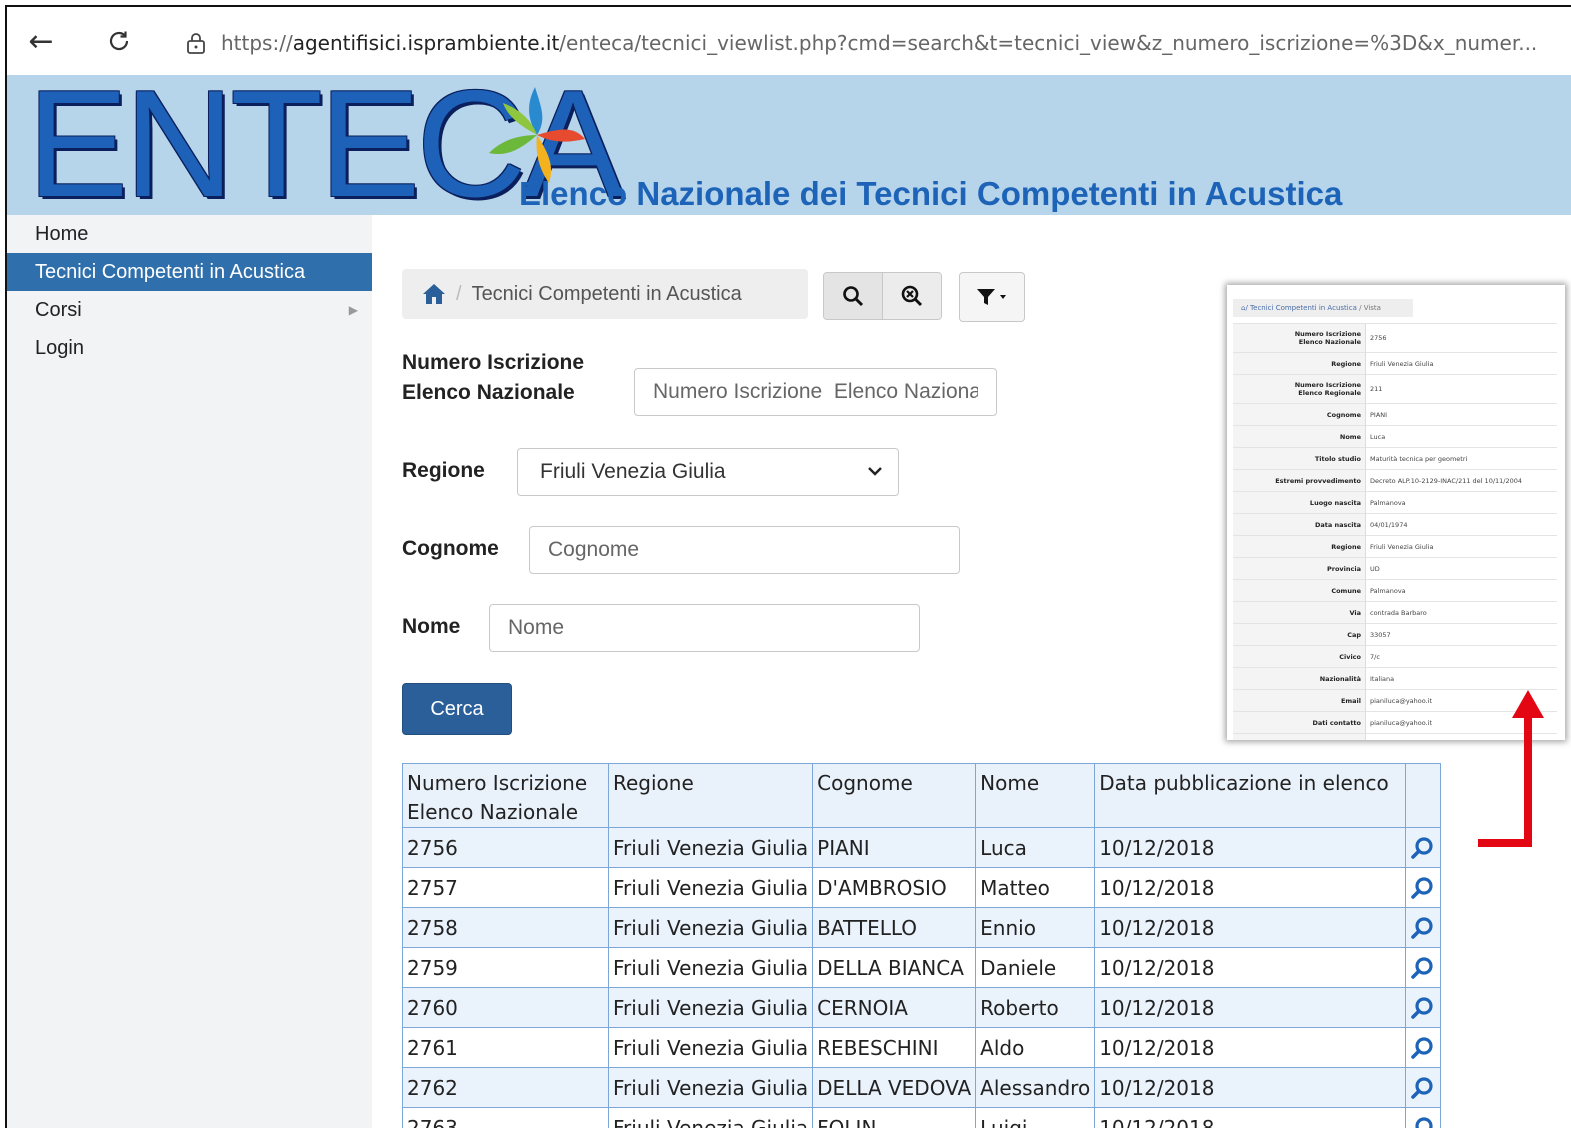 Image resolution: width=1571 pixels, height=1128 pixels. I want to click on cell-cognome: PIANI, so click(894, 847).